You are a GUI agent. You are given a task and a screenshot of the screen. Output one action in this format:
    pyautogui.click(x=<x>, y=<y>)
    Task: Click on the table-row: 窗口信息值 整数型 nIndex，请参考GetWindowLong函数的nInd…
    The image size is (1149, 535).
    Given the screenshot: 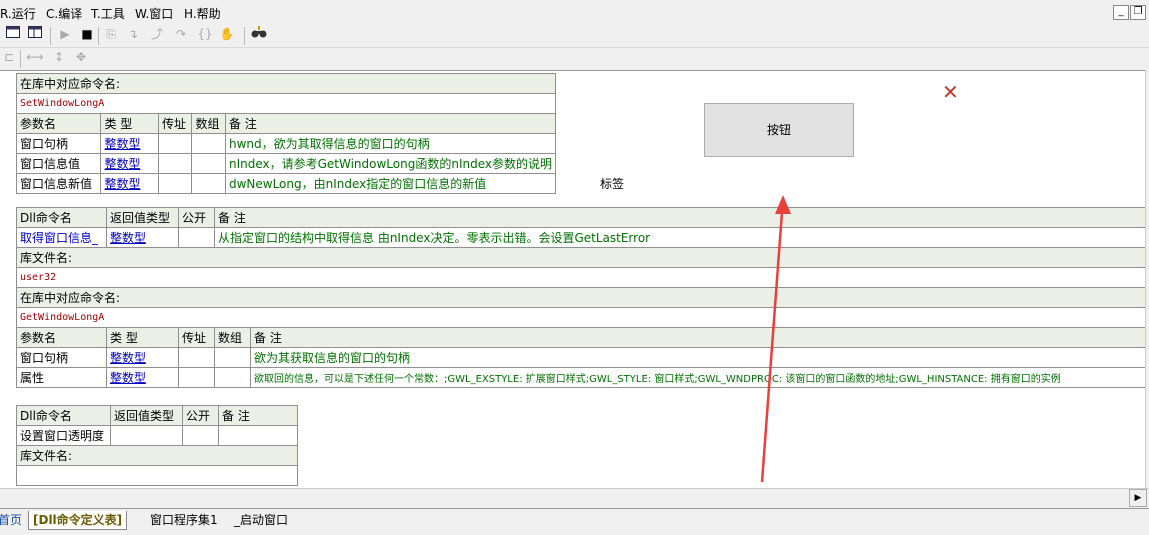 What is the action you would take?
    pyautogui.click(x=286, y=163)
    